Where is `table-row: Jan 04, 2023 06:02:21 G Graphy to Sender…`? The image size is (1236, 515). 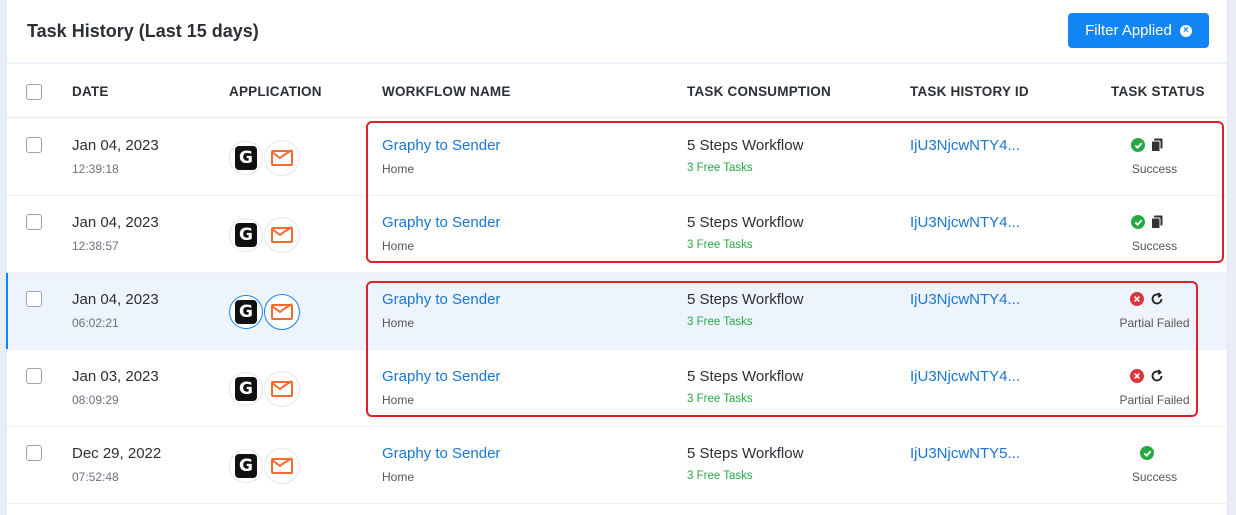 table-row: Jan 04, 2023 06:02:21 G Graphy to Sender… is located at coordinates (616, 311).